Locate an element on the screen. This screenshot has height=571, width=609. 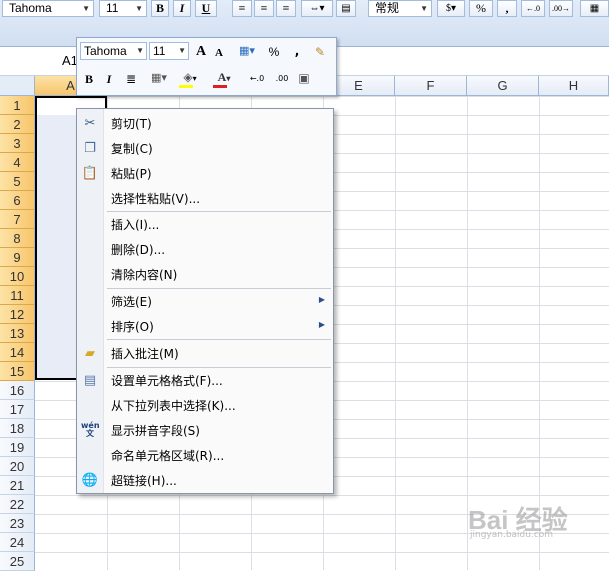
row-header: 5 is located at coordinates (17, 181).